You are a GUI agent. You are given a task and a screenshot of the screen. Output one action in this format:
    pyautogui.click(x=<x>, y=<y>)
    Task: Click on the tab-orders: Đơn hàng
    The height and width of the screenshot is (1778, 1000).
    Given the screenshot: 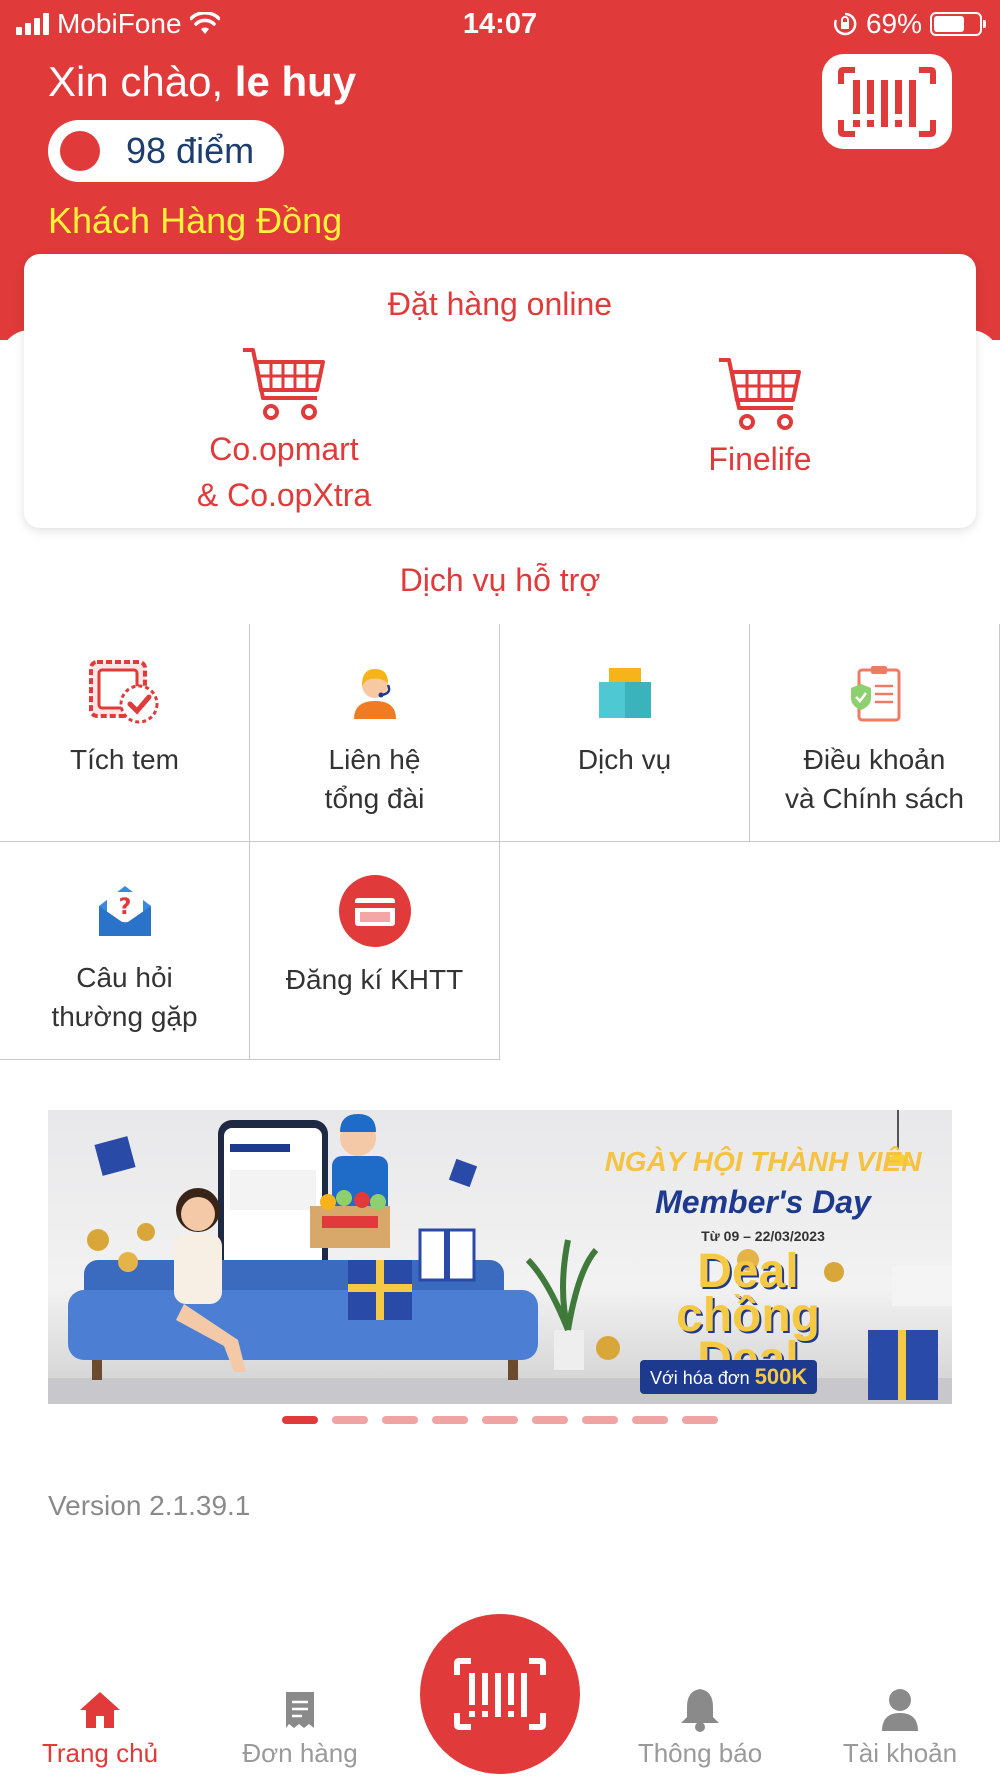 What is the action you would take?
    pyautogui.click(x=300, y=1727)
    